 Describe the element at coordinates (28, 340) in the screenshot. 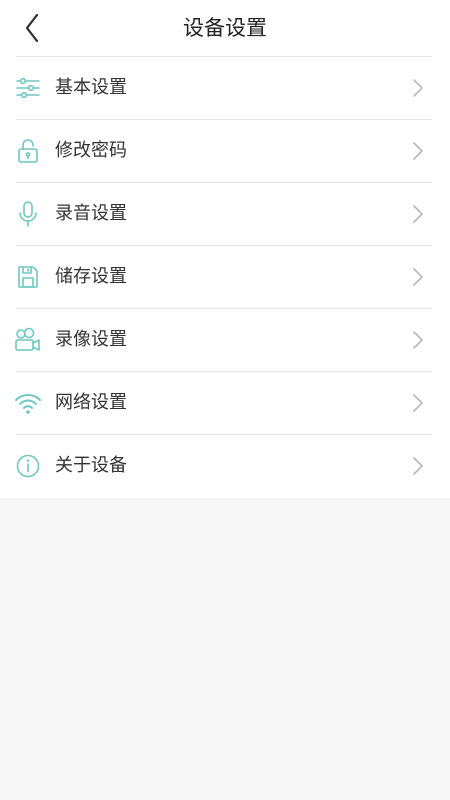

I see `video-camera-icon` at that location.